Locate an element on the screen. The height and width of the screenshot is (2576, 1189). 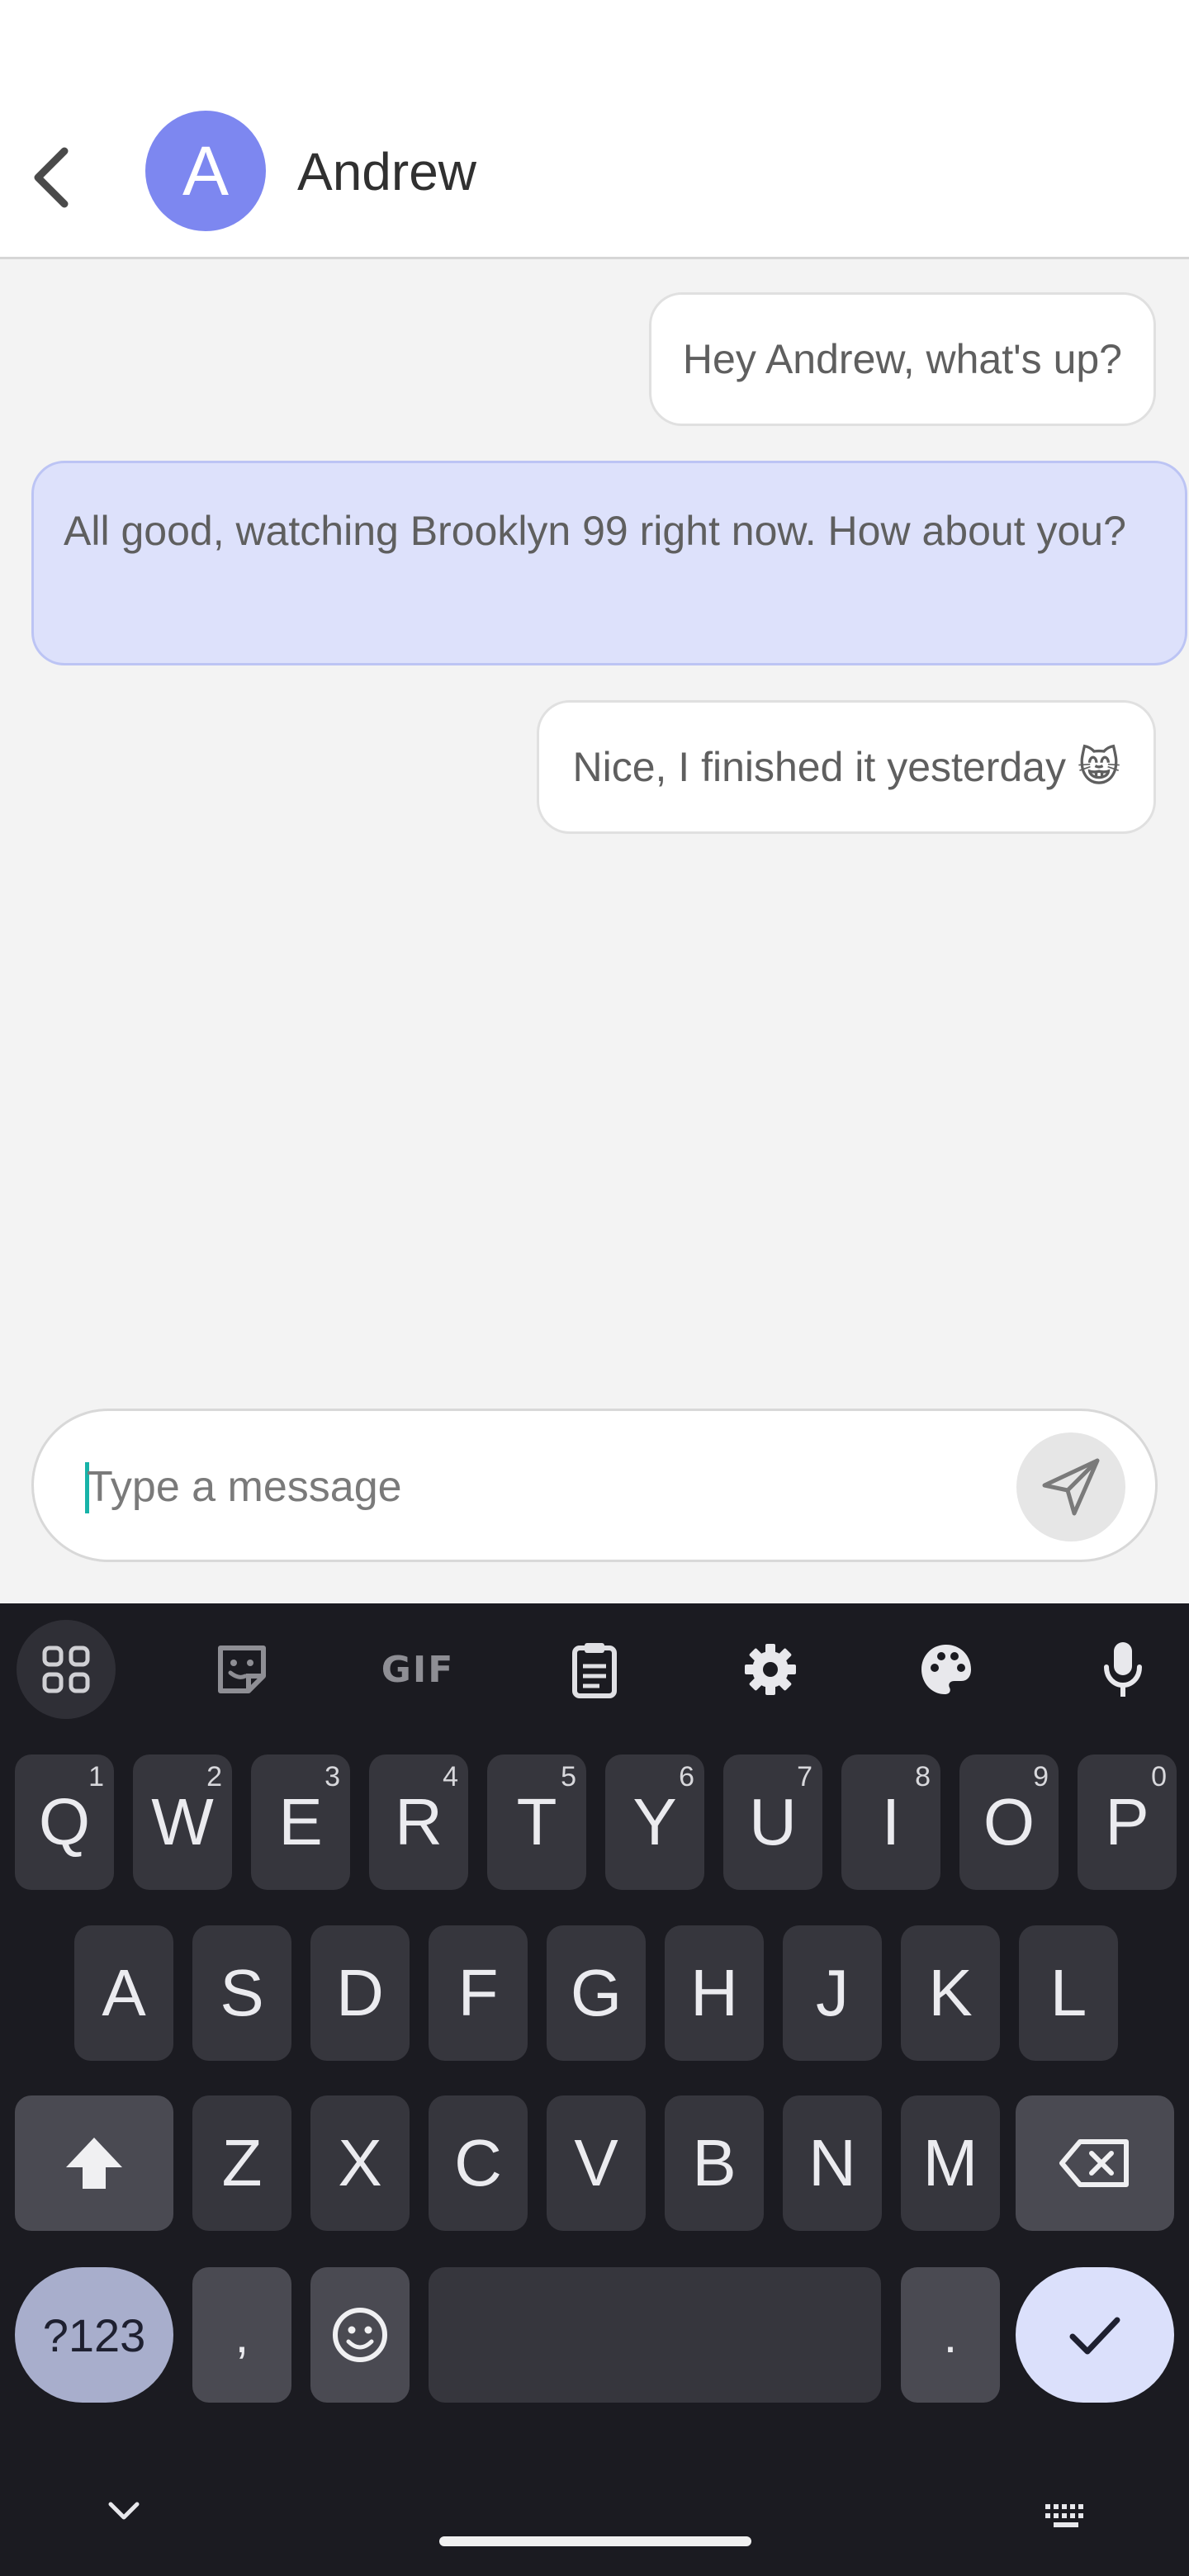
send-button is located at coordinates (1070, 1486).